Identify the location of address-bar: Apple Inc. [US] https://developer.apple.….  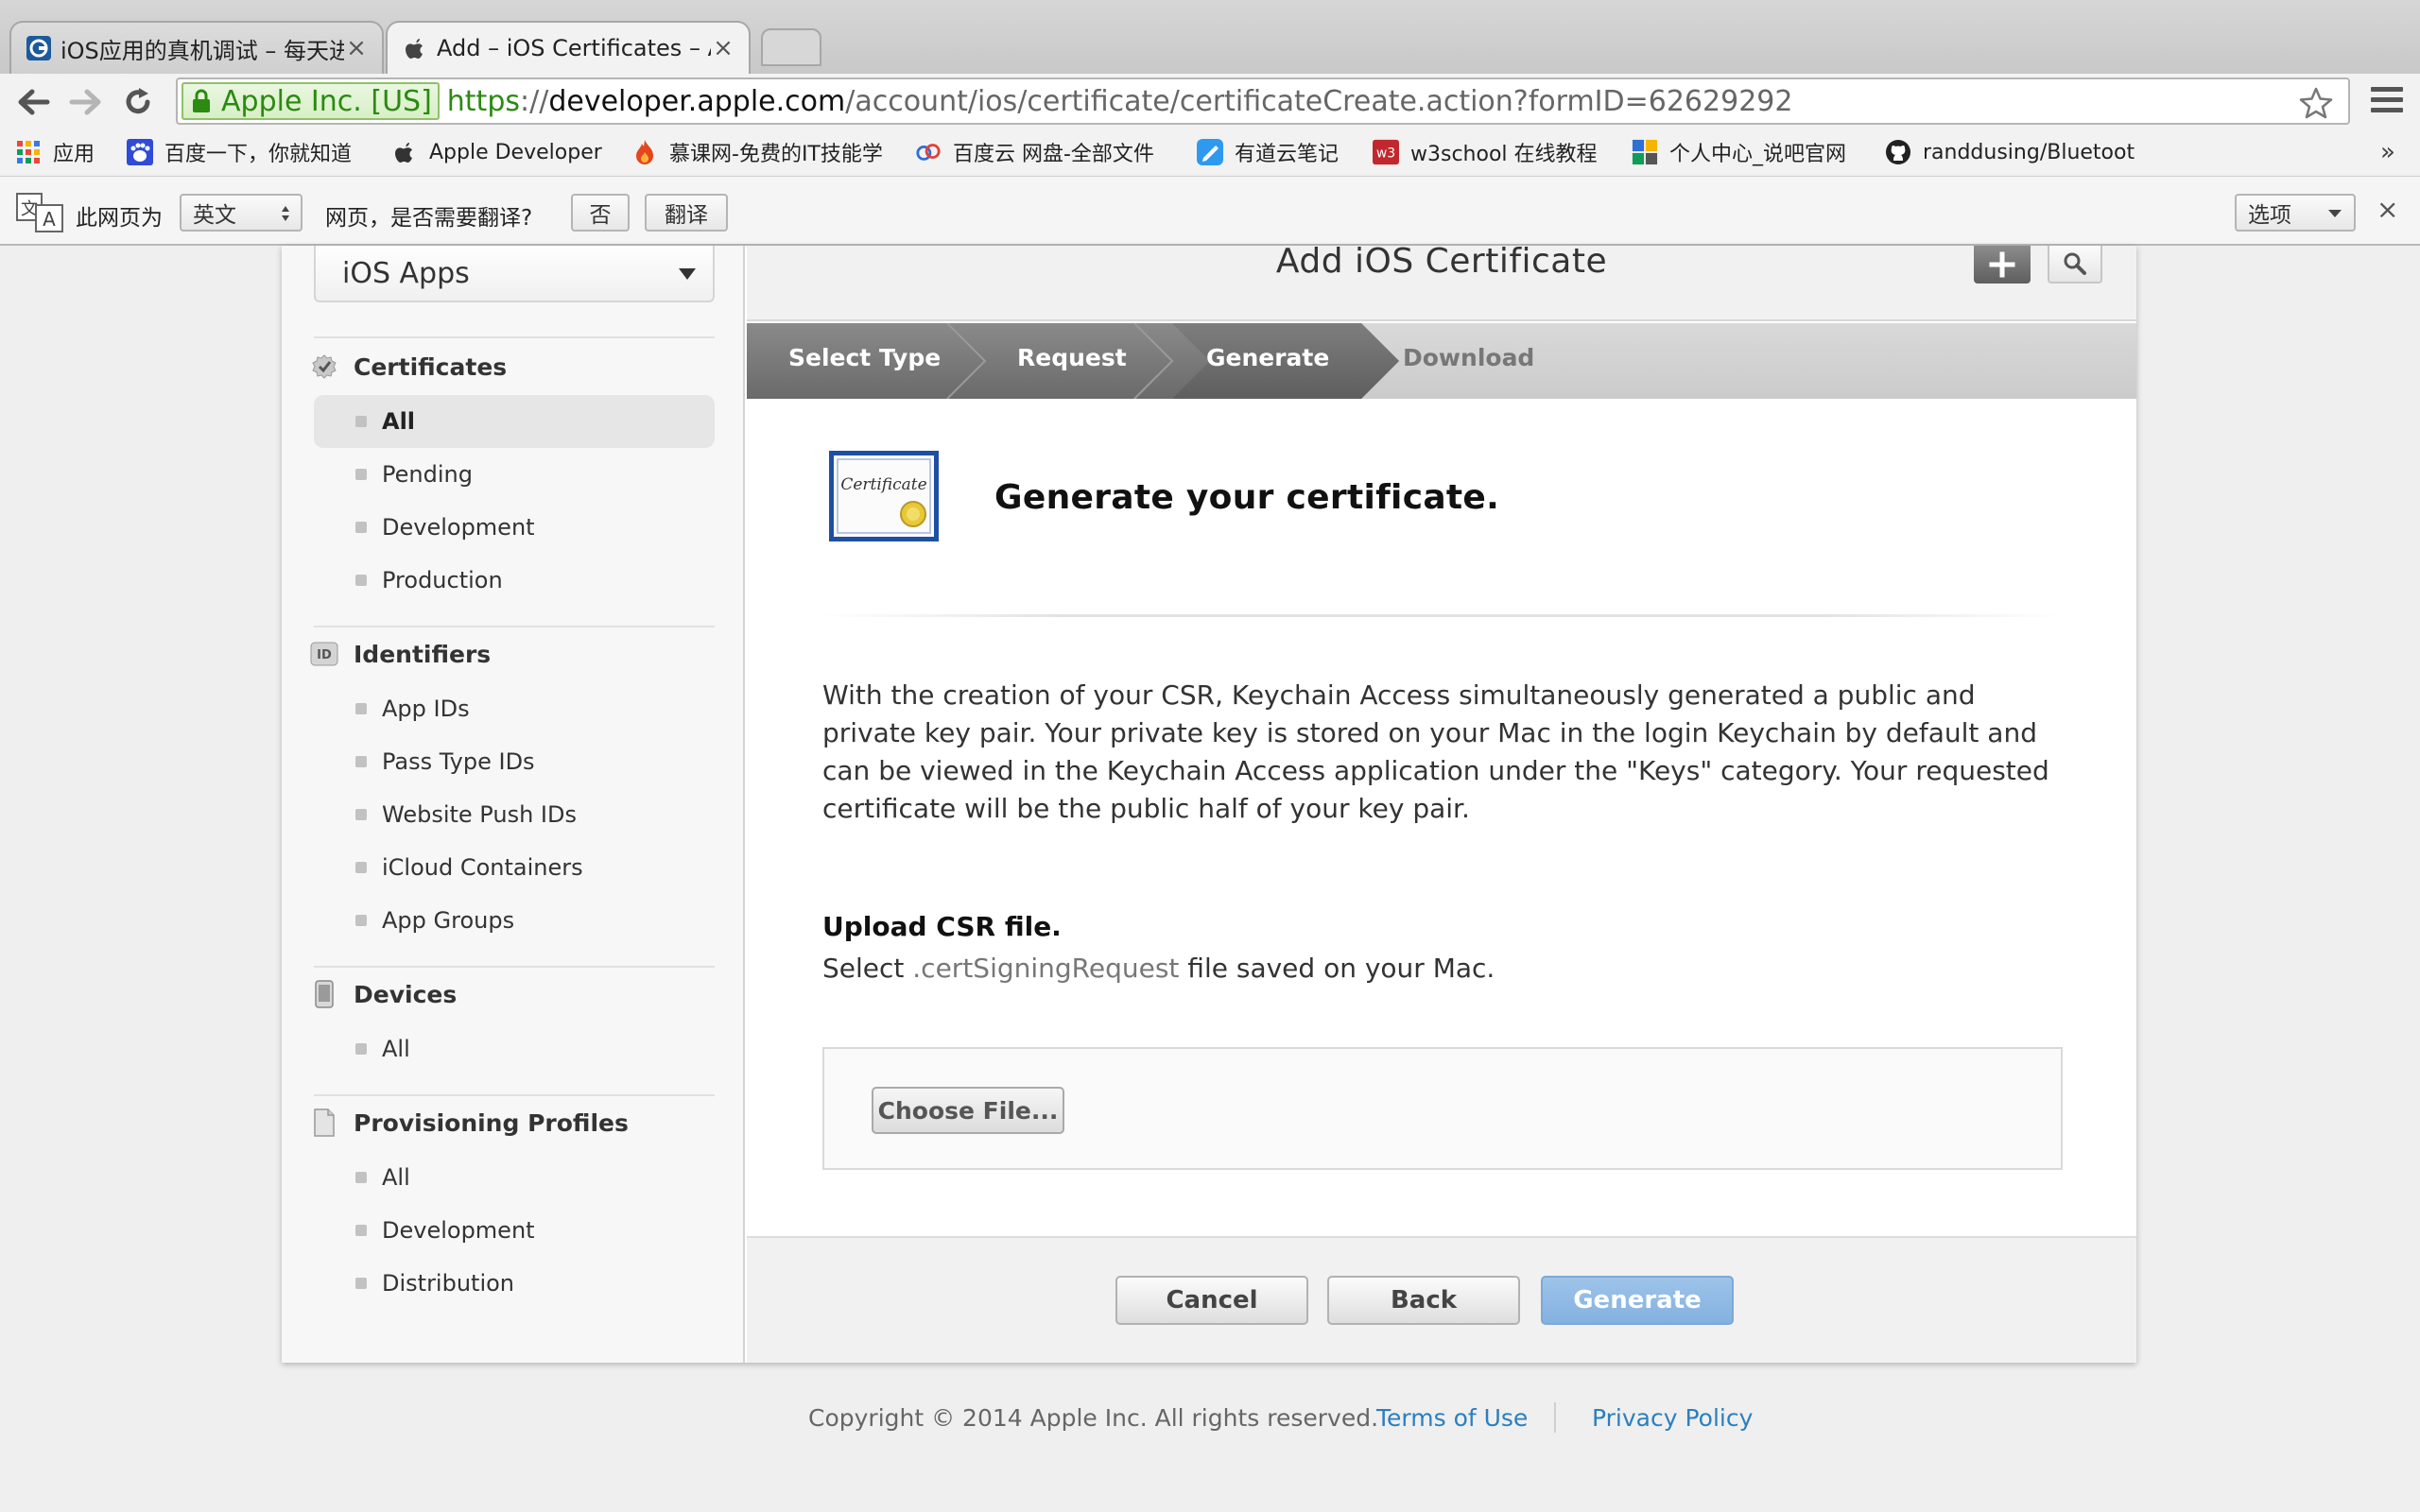
(1263, 101).